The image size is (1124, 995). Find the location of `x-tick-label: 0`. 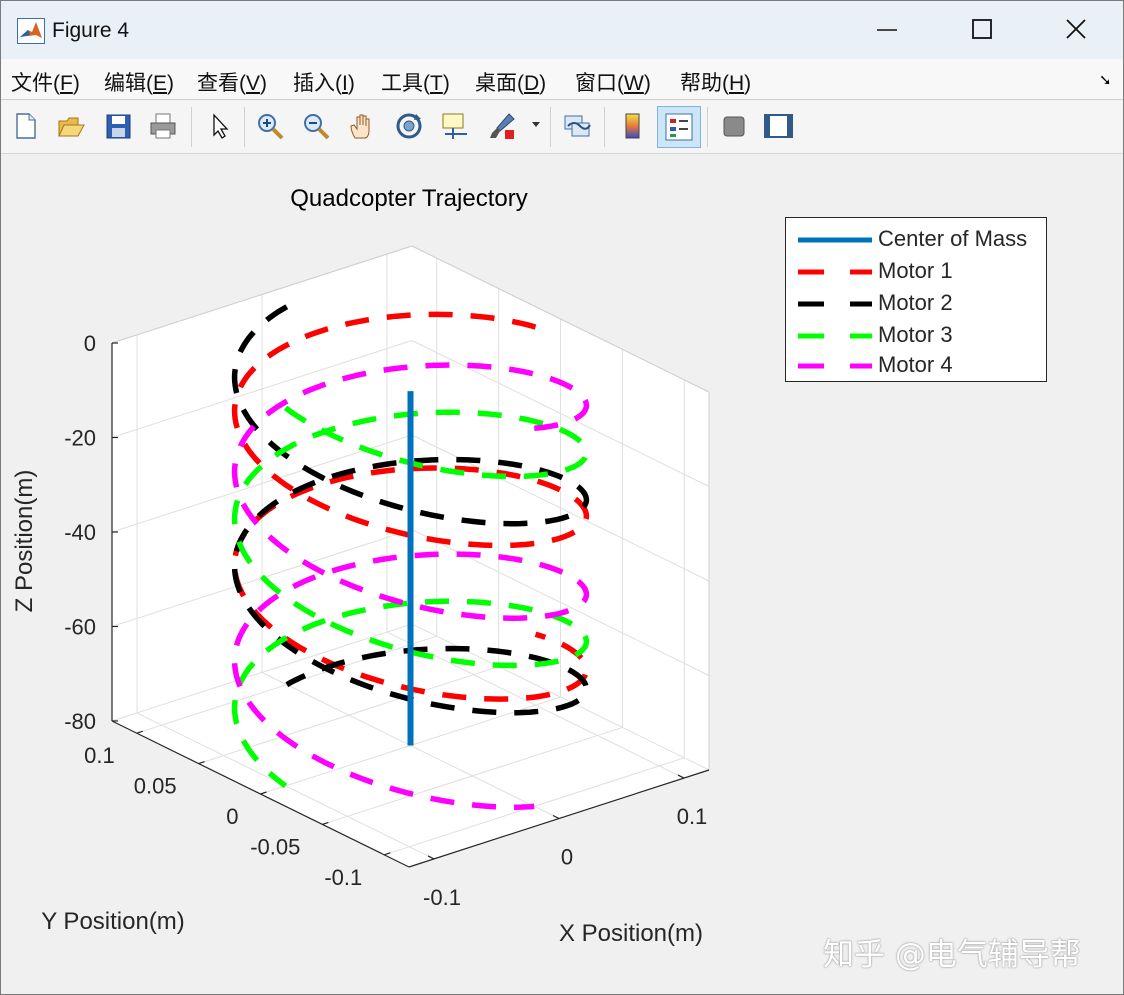

x-tick-label: 0 is located at coordinates (567, 857).